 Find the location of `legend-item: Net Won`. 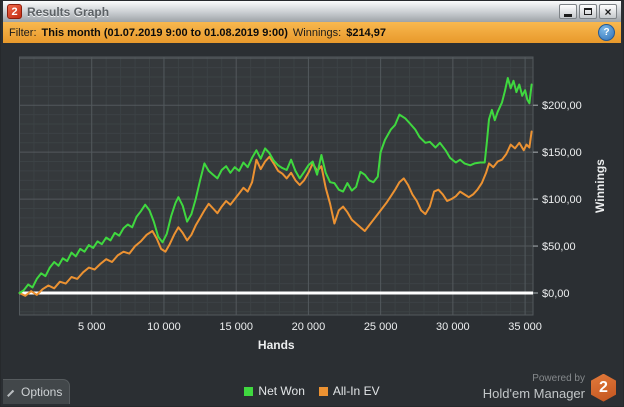

legend-item: Net Won is located at coordinates (274, 391).